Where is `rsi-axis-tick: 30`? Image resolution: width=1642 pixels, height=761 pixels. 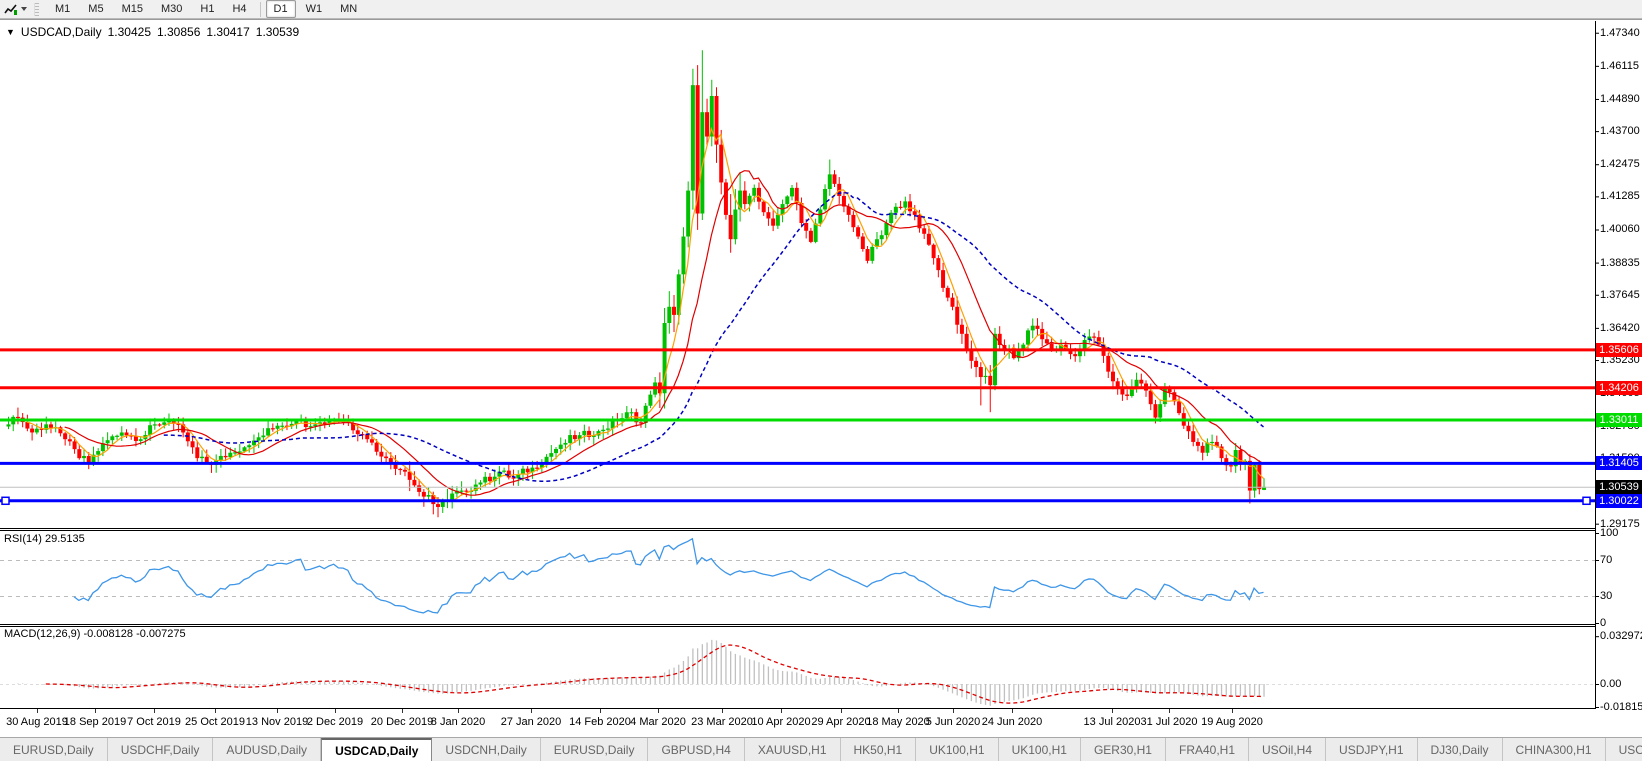 rsi-axis-tick: 30 is located at coordinates (1606, 596).